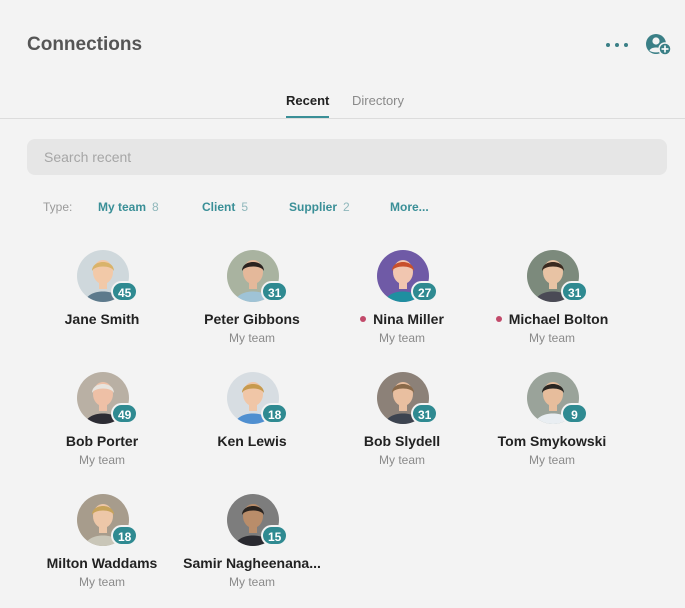 This screenshot has width=685, height=608. I want to click on contact-name-text: Bob Porter, so click(102, 441).